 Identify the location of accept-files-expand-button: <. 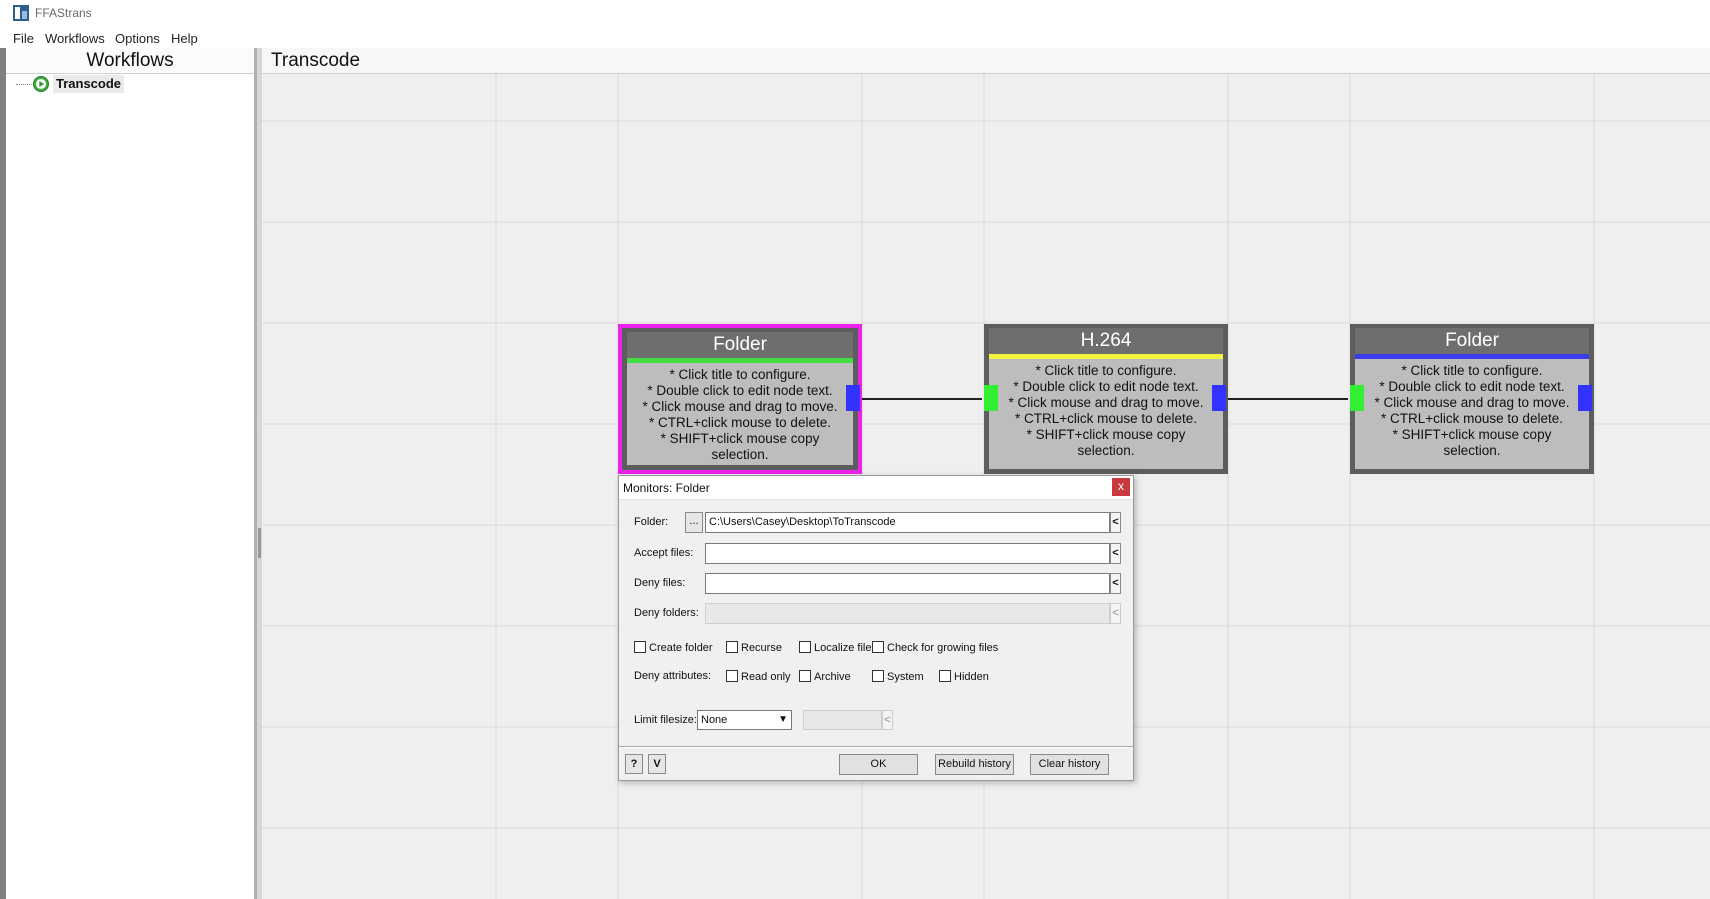
(1115, 553).